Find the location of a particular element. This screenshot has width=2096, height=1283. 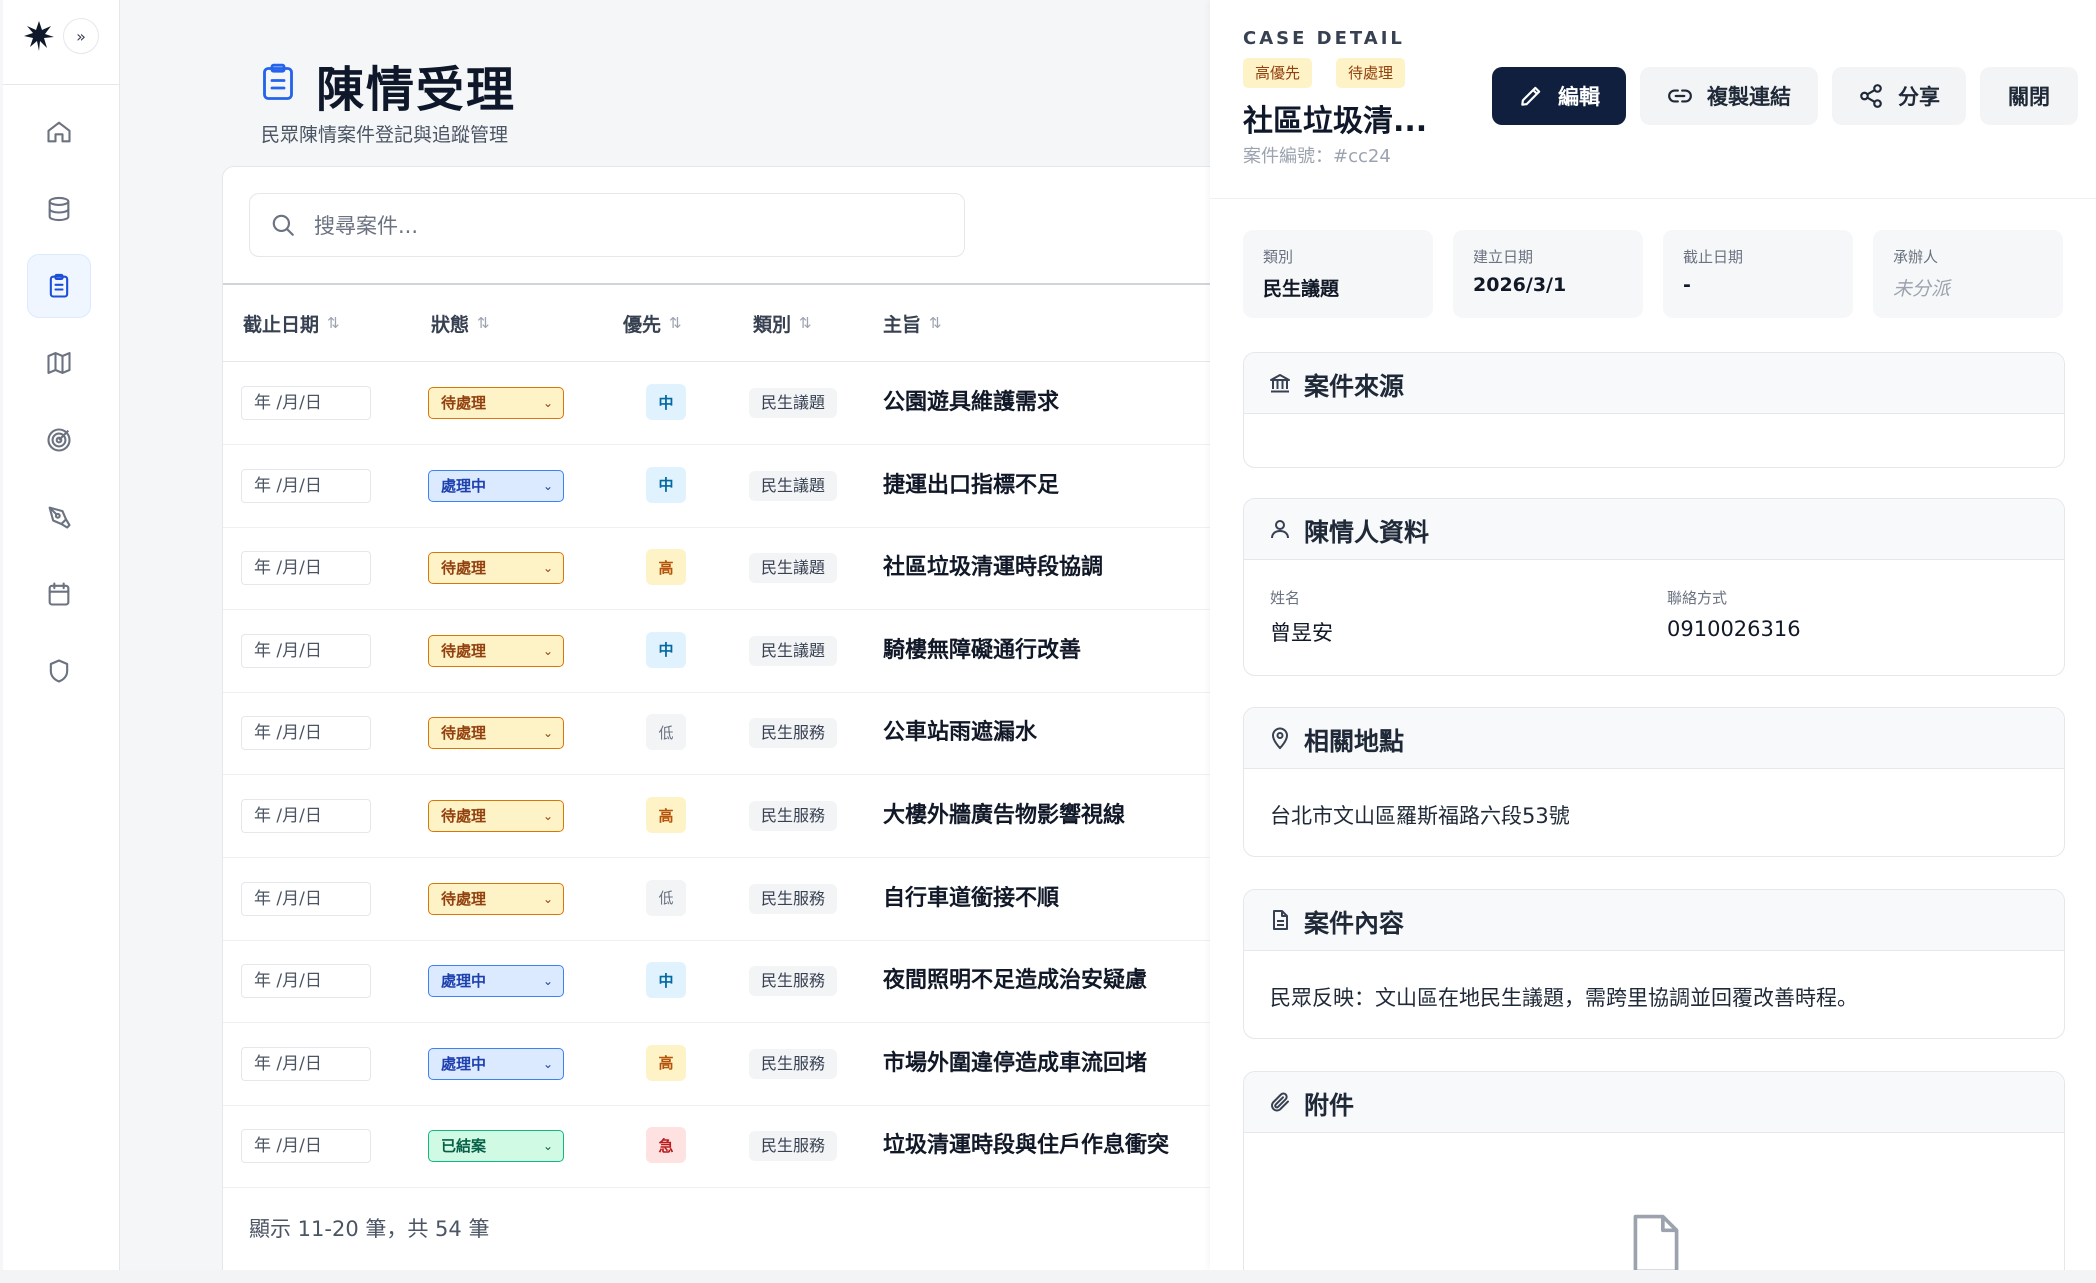

map-pin-icon is located at coordinates (1280, 738).